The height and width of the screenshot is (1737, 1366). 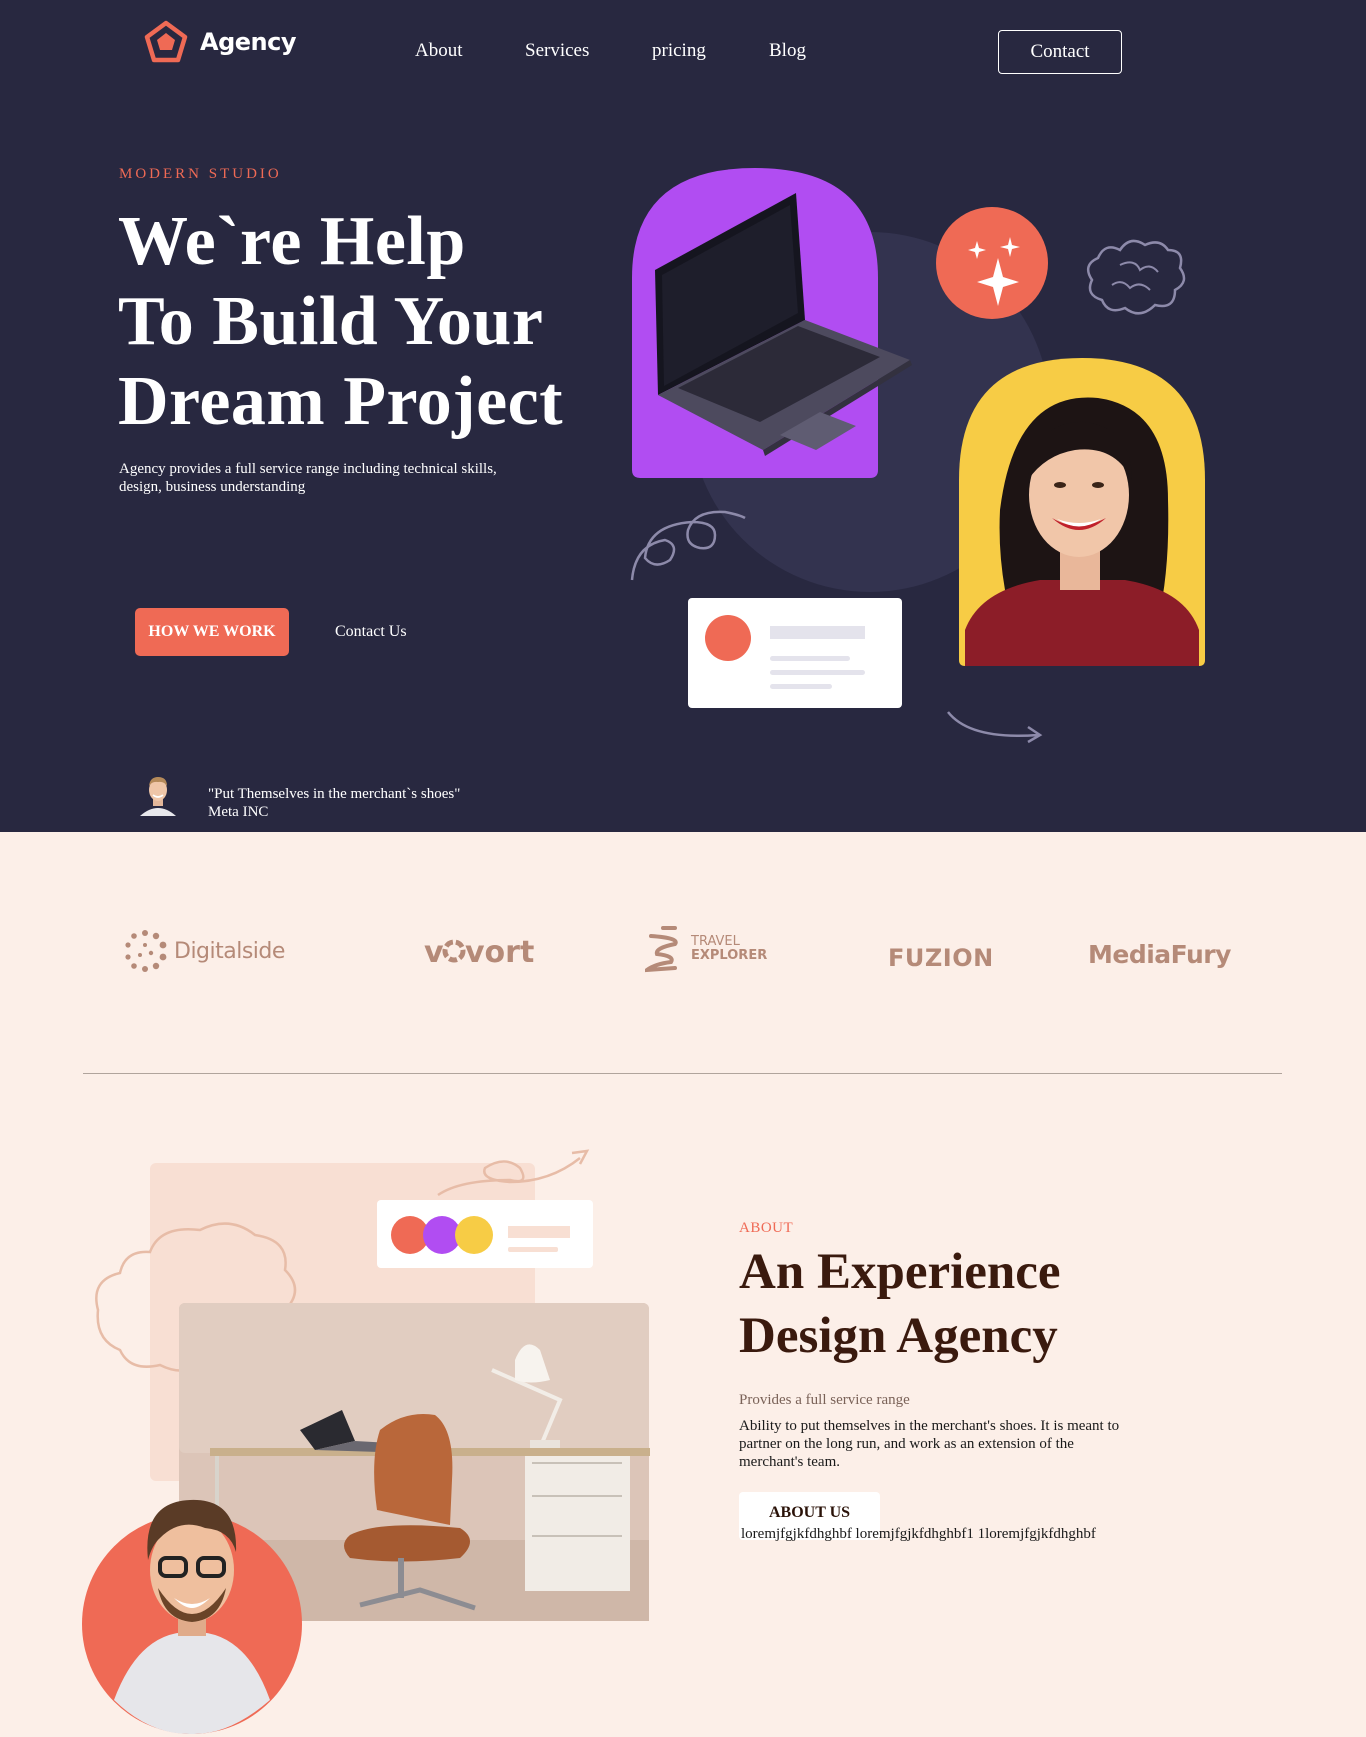 I want to click on hero-illustration, so click(x=917, y=456).